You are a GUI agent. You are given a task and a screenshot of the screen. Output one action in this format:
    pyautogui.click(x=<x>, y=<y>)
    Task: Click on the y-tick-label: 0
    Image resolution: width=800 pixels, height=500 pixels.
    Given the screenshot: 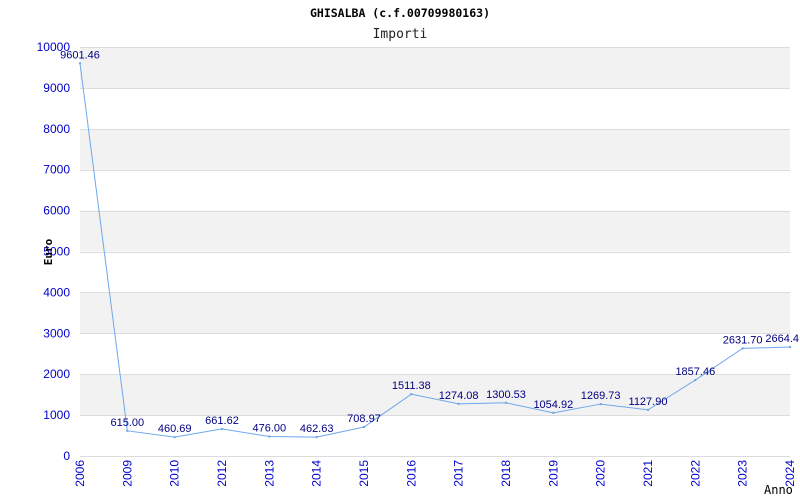 What is the action you would take?
    pyautogui.click(x=66, y=456)
    